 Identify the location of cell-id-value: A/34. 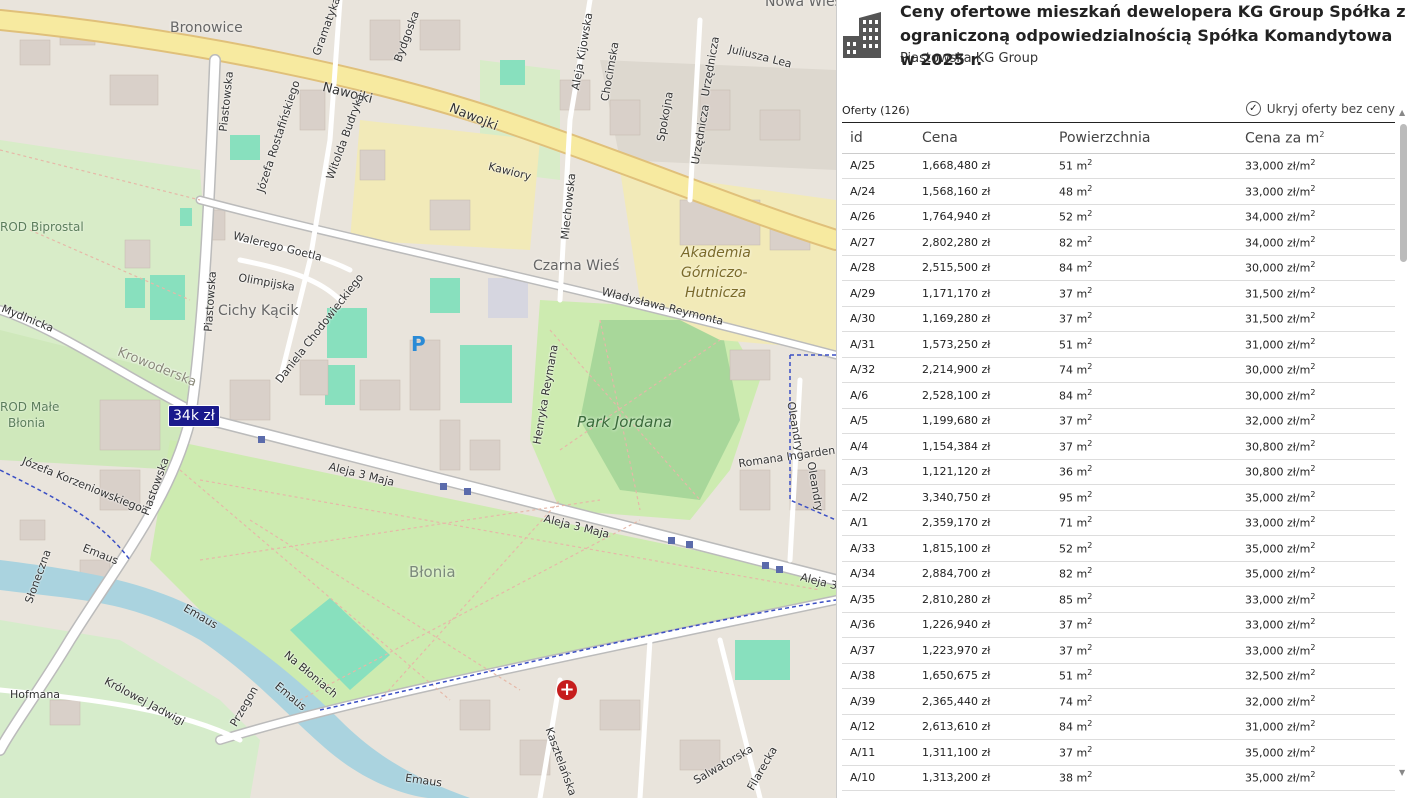
(863, 574).